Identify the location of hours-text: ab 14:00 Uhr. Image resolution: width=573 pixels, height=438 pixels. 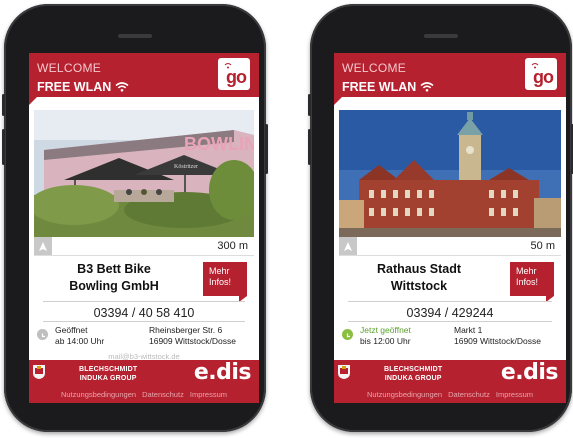
(80, 341).